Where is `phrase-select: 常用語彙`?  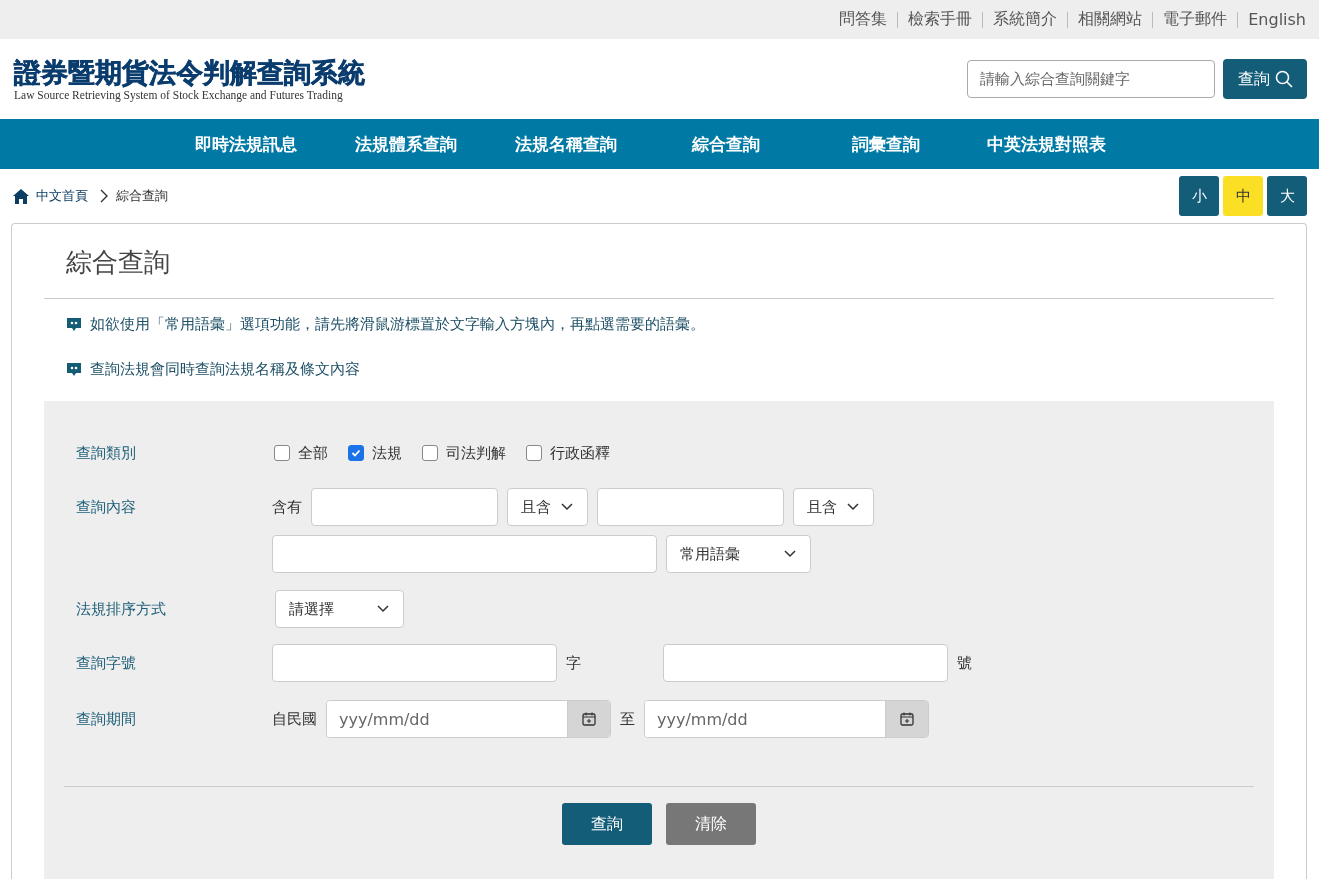
phrase-select: 常用語彙 is located at coordinates (738, 554).